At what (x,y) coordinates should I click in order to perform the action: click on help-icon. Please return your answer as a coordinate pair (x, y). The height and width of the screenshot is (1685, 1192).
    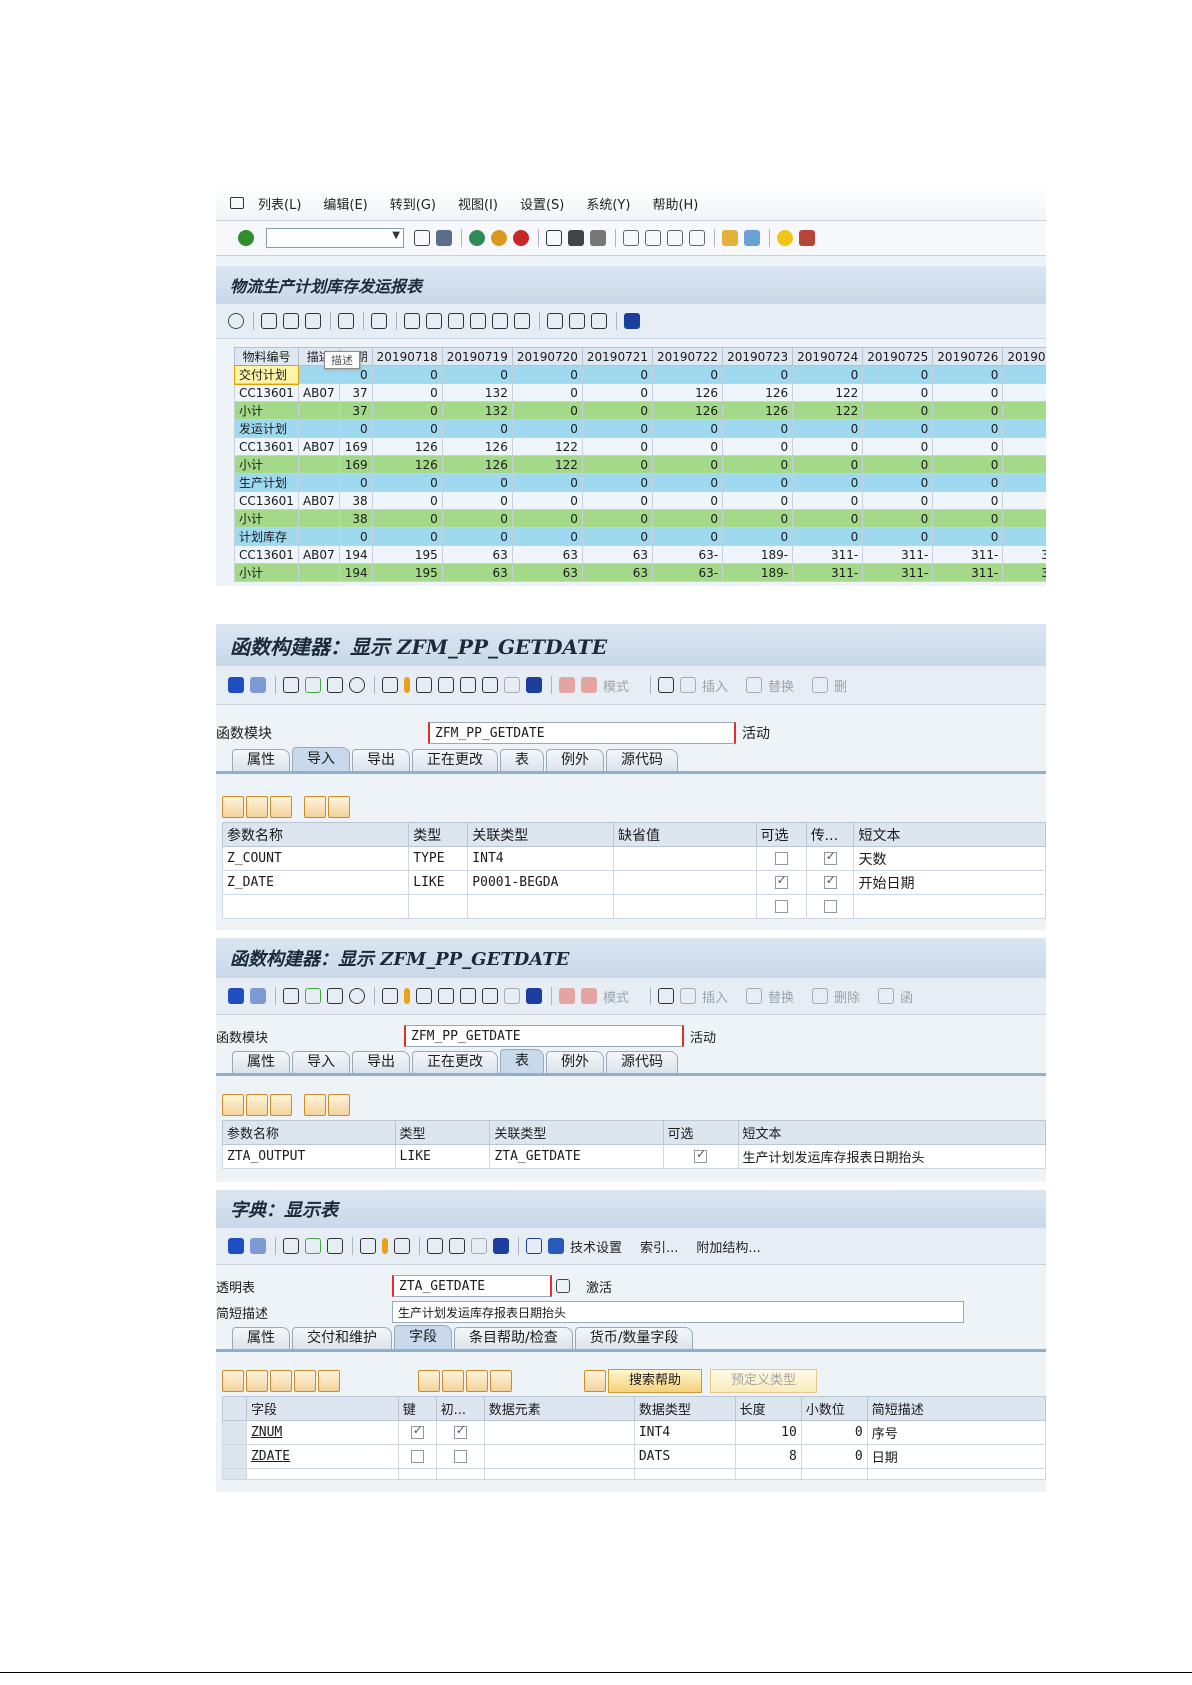
    Looking at the image, I should click on (785, 238).